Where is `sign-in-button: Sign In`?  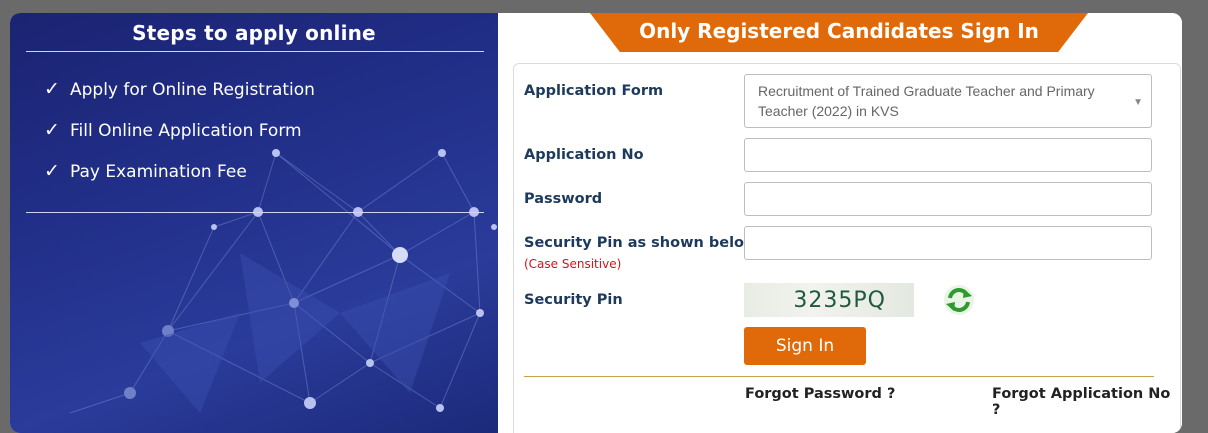
sign-in-button: Sign In is located at coordinates (805, 346).